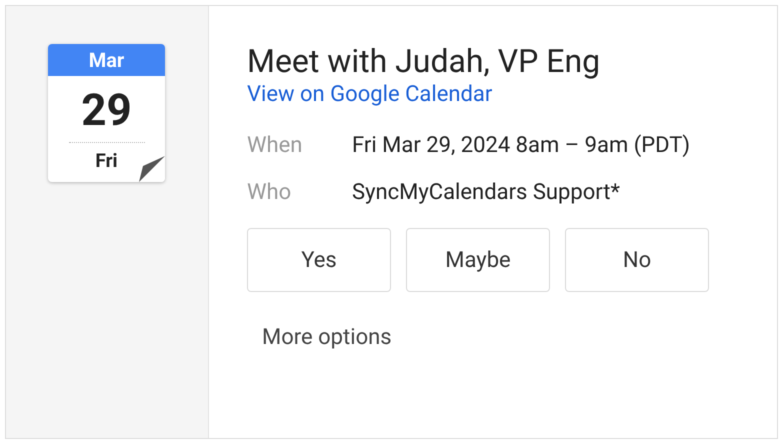 This screenshot has width=783, height=444. Describe the element at coordinates (521, 146) in the screenshot. I see `detail-value: Fri Mar 29, 2024 8am – 9am (PDT)` at that location.